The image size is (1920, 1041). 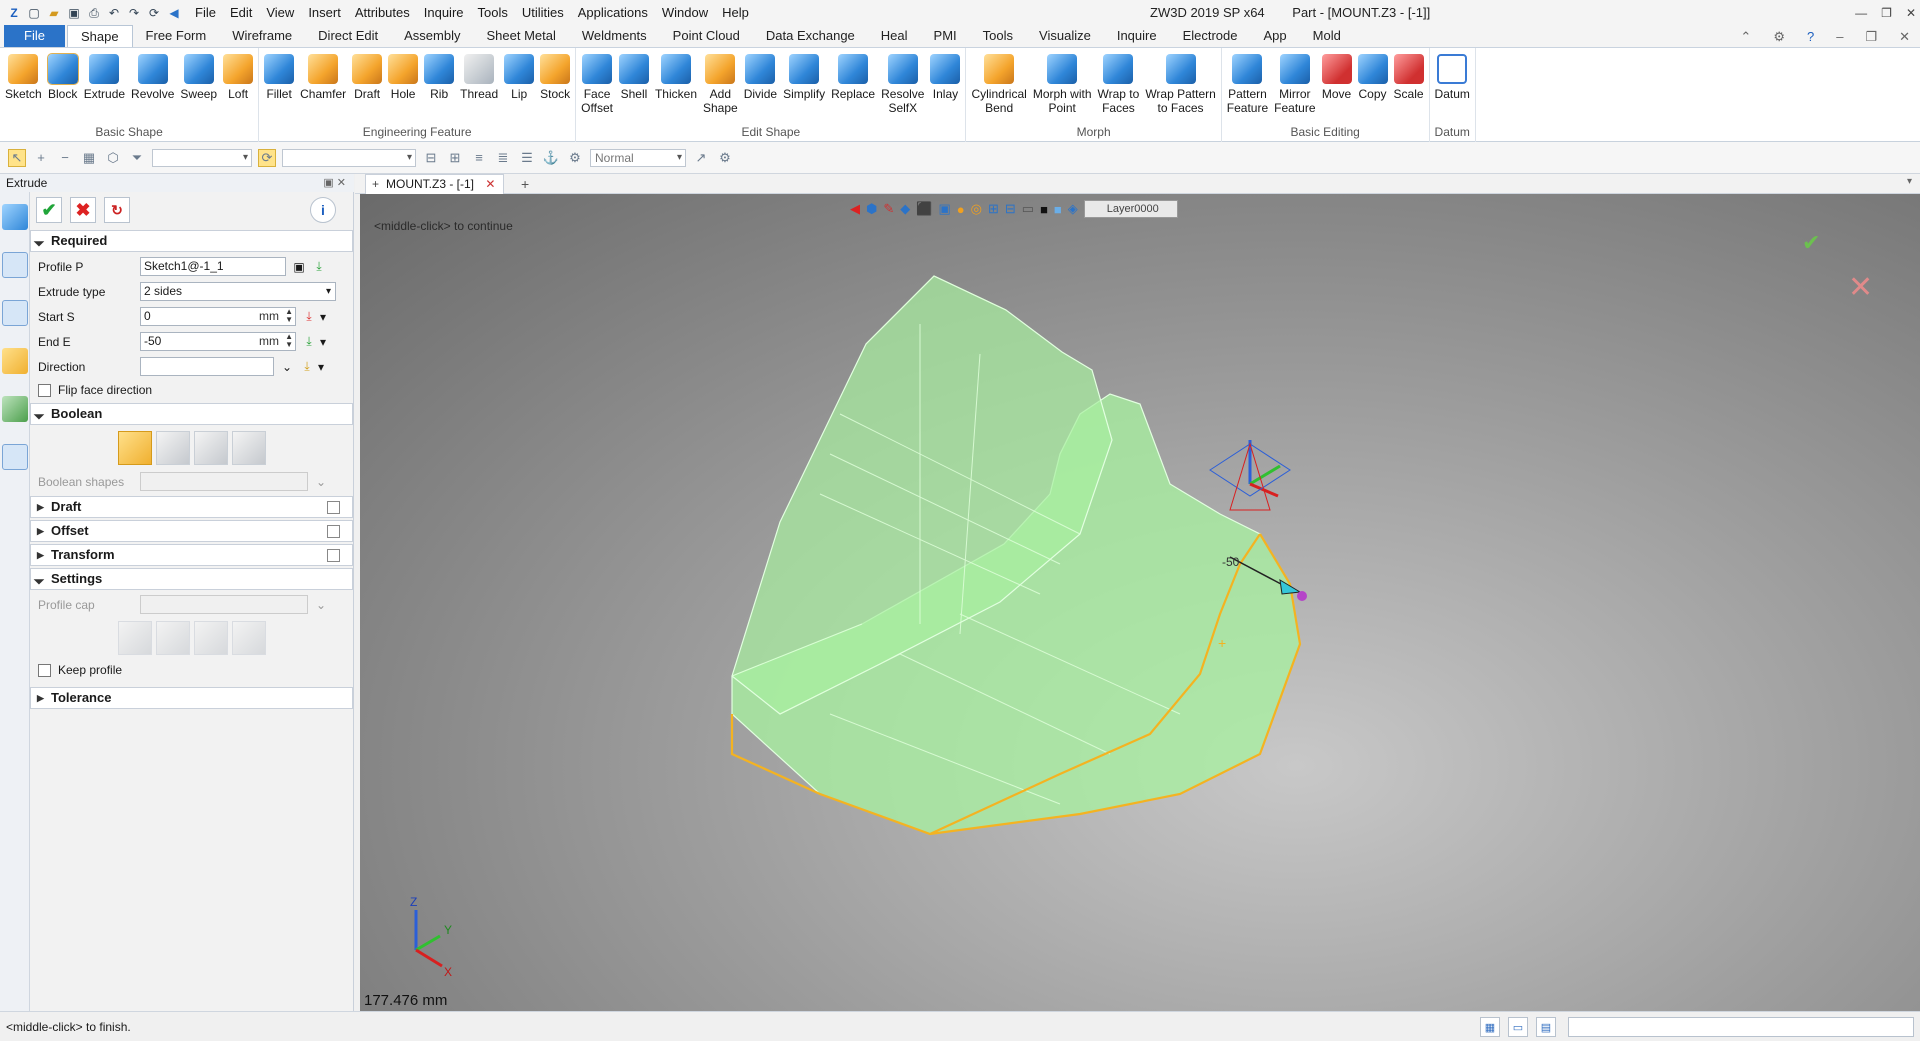 I want to click on tab-sheet-metal: Sheet Metal, so click(x=521, y=36).